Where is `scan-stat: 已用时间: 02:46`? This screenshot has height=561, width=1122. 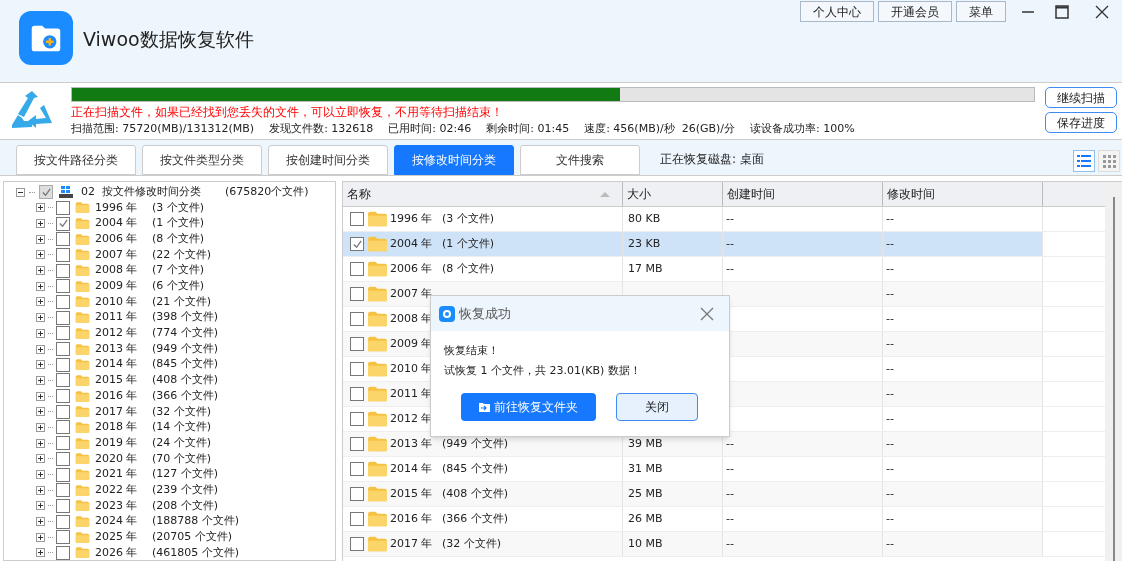 scan-stat: 已用时间: 02:46 is located at coordinates (430, 129).